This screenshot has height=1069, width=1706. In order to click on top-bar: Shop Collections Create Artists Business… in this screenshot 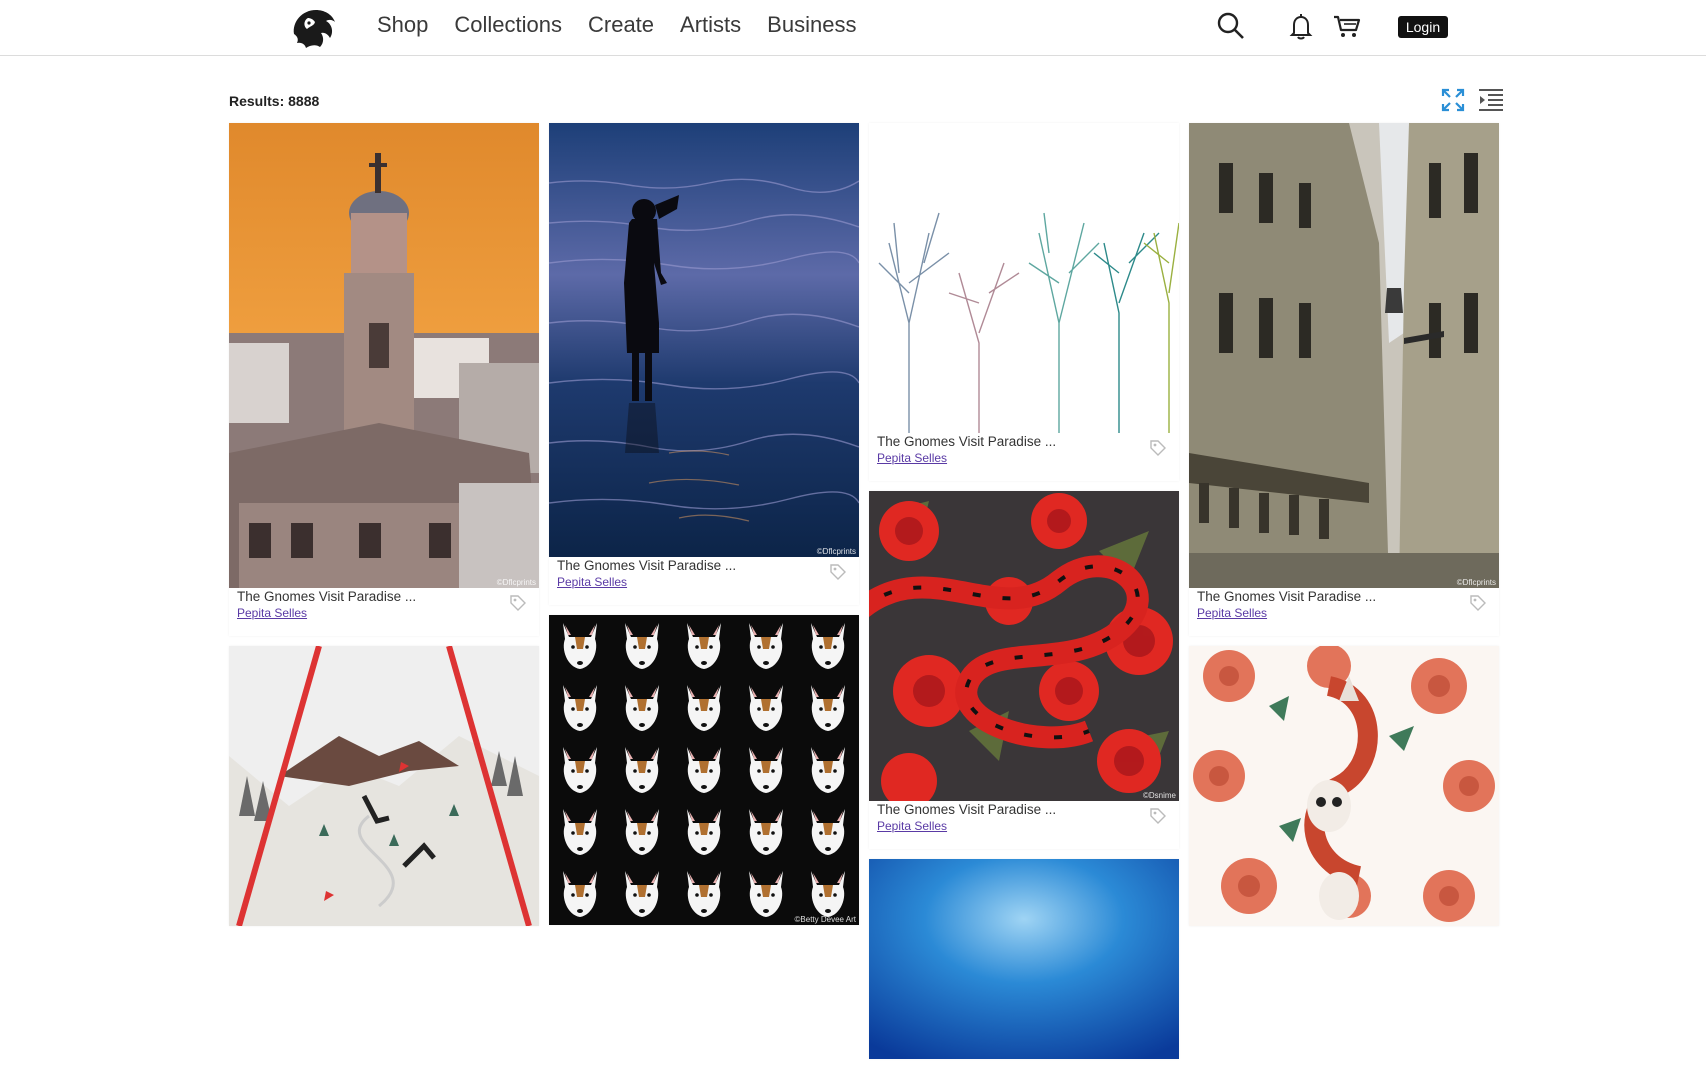, I will do `click(853, 28)`.